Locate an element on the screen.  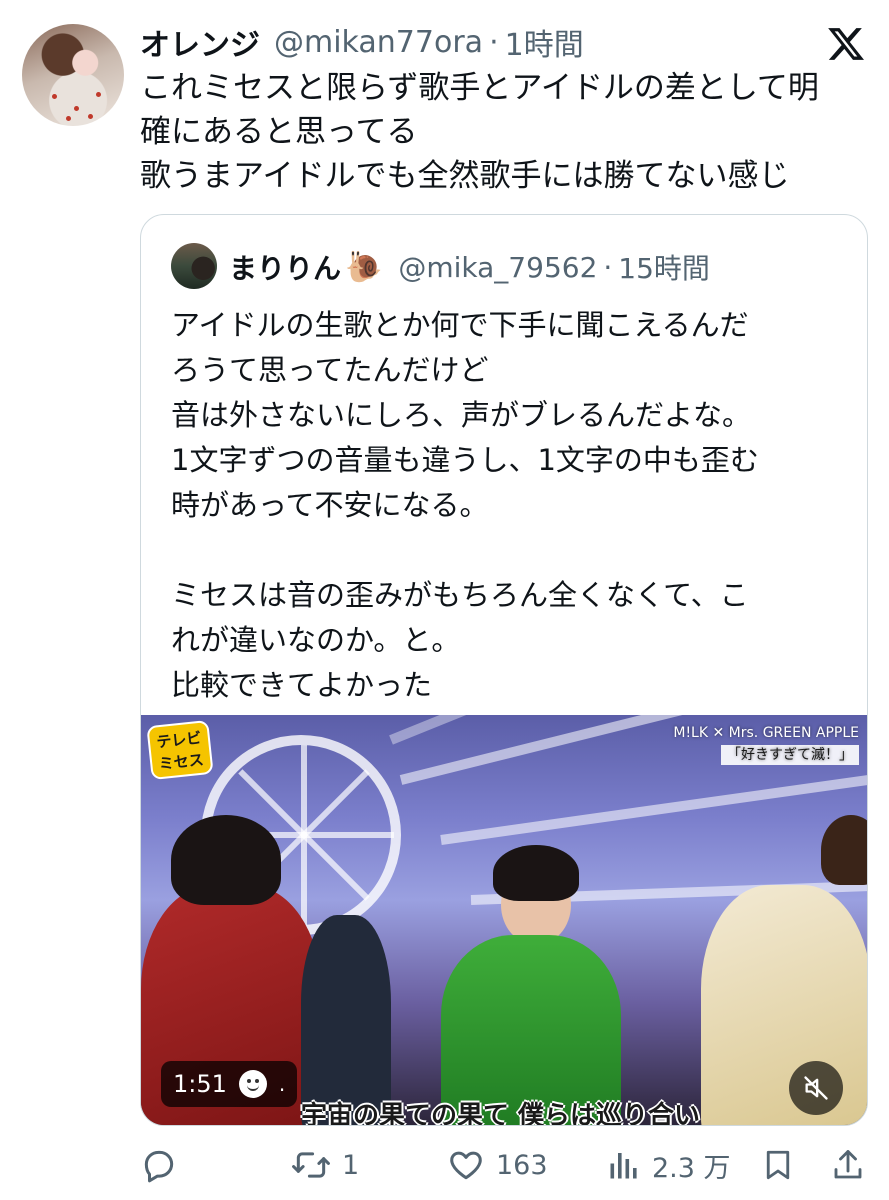
views-icon is located at coordinates (623, 1166).